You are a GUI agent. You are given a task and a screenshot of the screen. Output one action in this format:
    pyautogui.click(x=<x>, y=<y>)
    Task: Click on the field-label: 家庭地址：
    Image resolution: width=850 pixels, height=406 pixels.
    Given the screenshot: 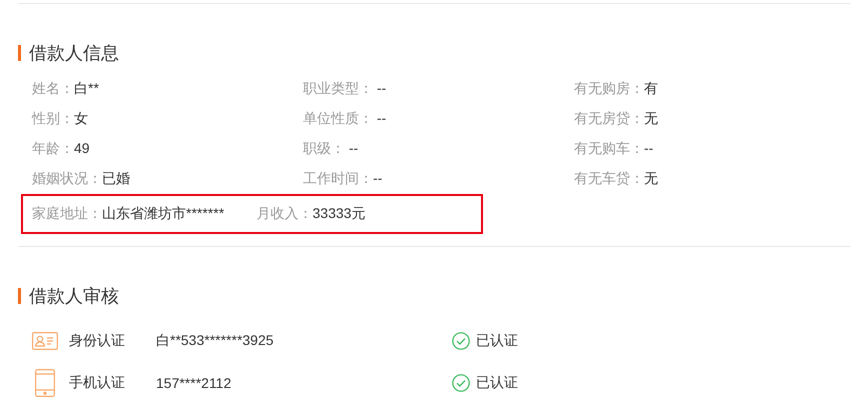 What is the action you would take?
    pyautogui.click(x=67, y=213)
    